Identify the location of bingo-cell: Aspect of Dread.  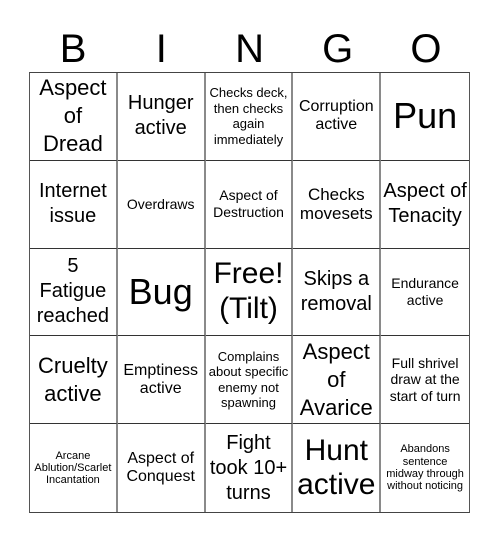
(74, 117).